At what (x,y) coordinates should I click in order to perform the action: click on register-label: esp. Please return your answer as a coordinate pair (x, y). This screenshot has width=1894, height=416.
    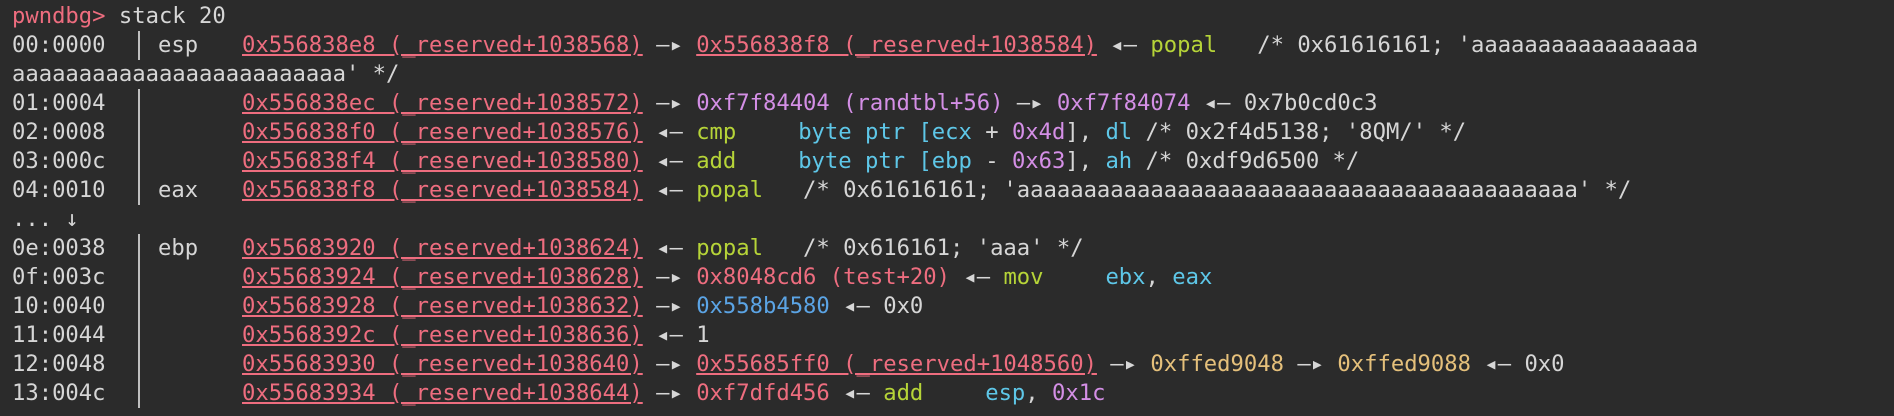
    Looking at the image, I should click on (178, 45).